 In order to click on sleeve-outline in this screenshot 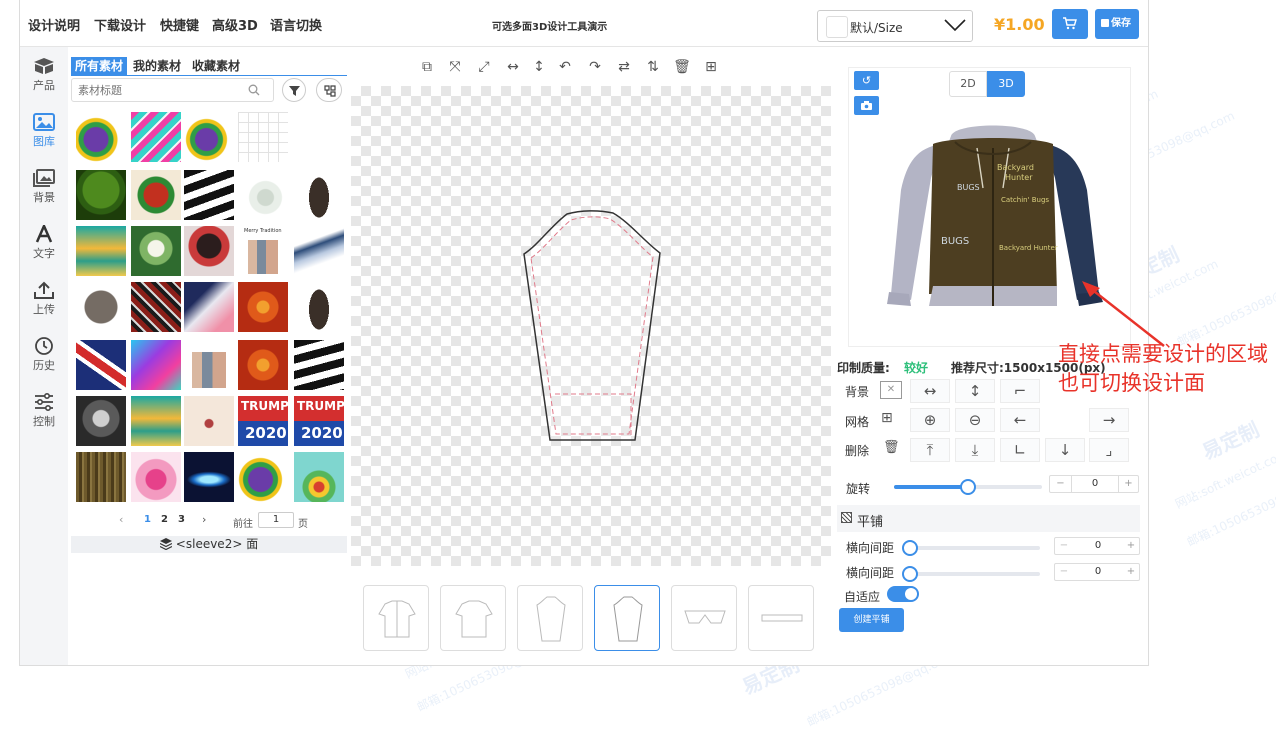, I will do `click(592, 326)`.